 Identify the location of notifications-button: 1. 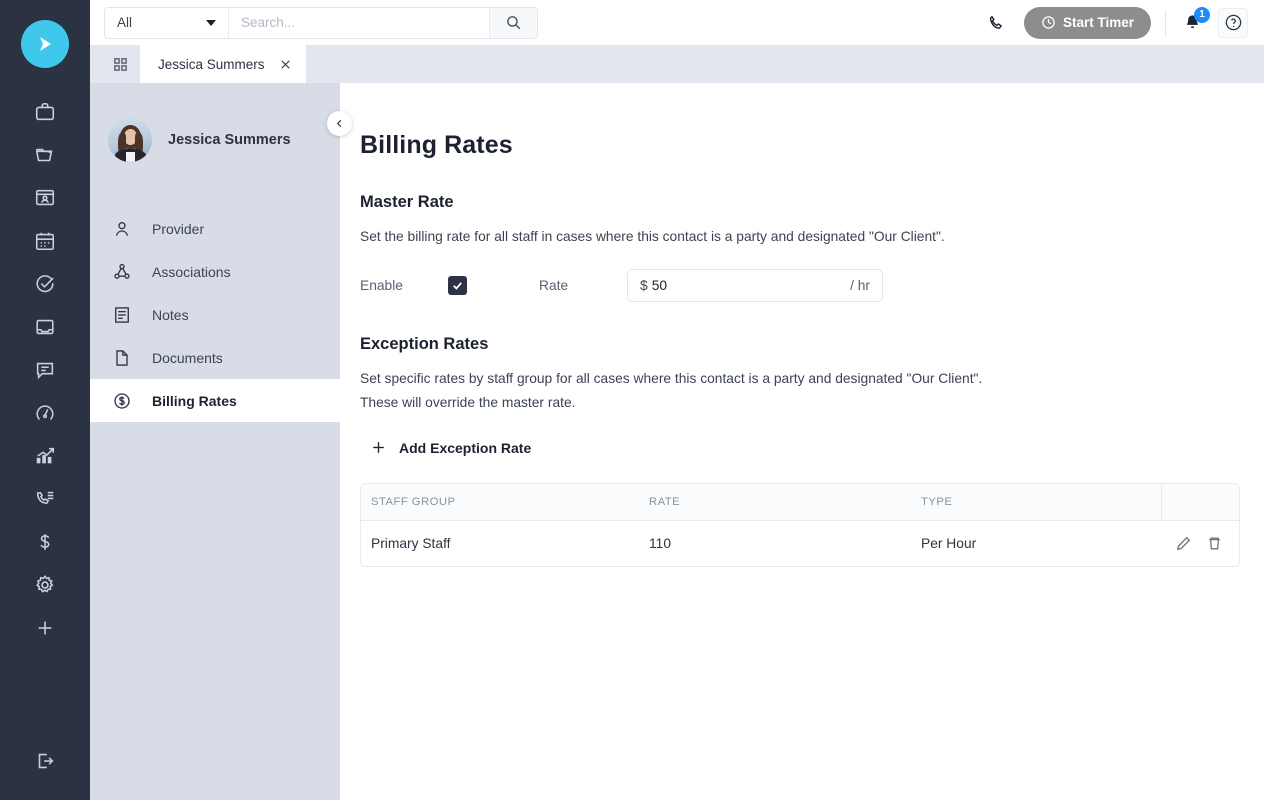
(1195, 21).